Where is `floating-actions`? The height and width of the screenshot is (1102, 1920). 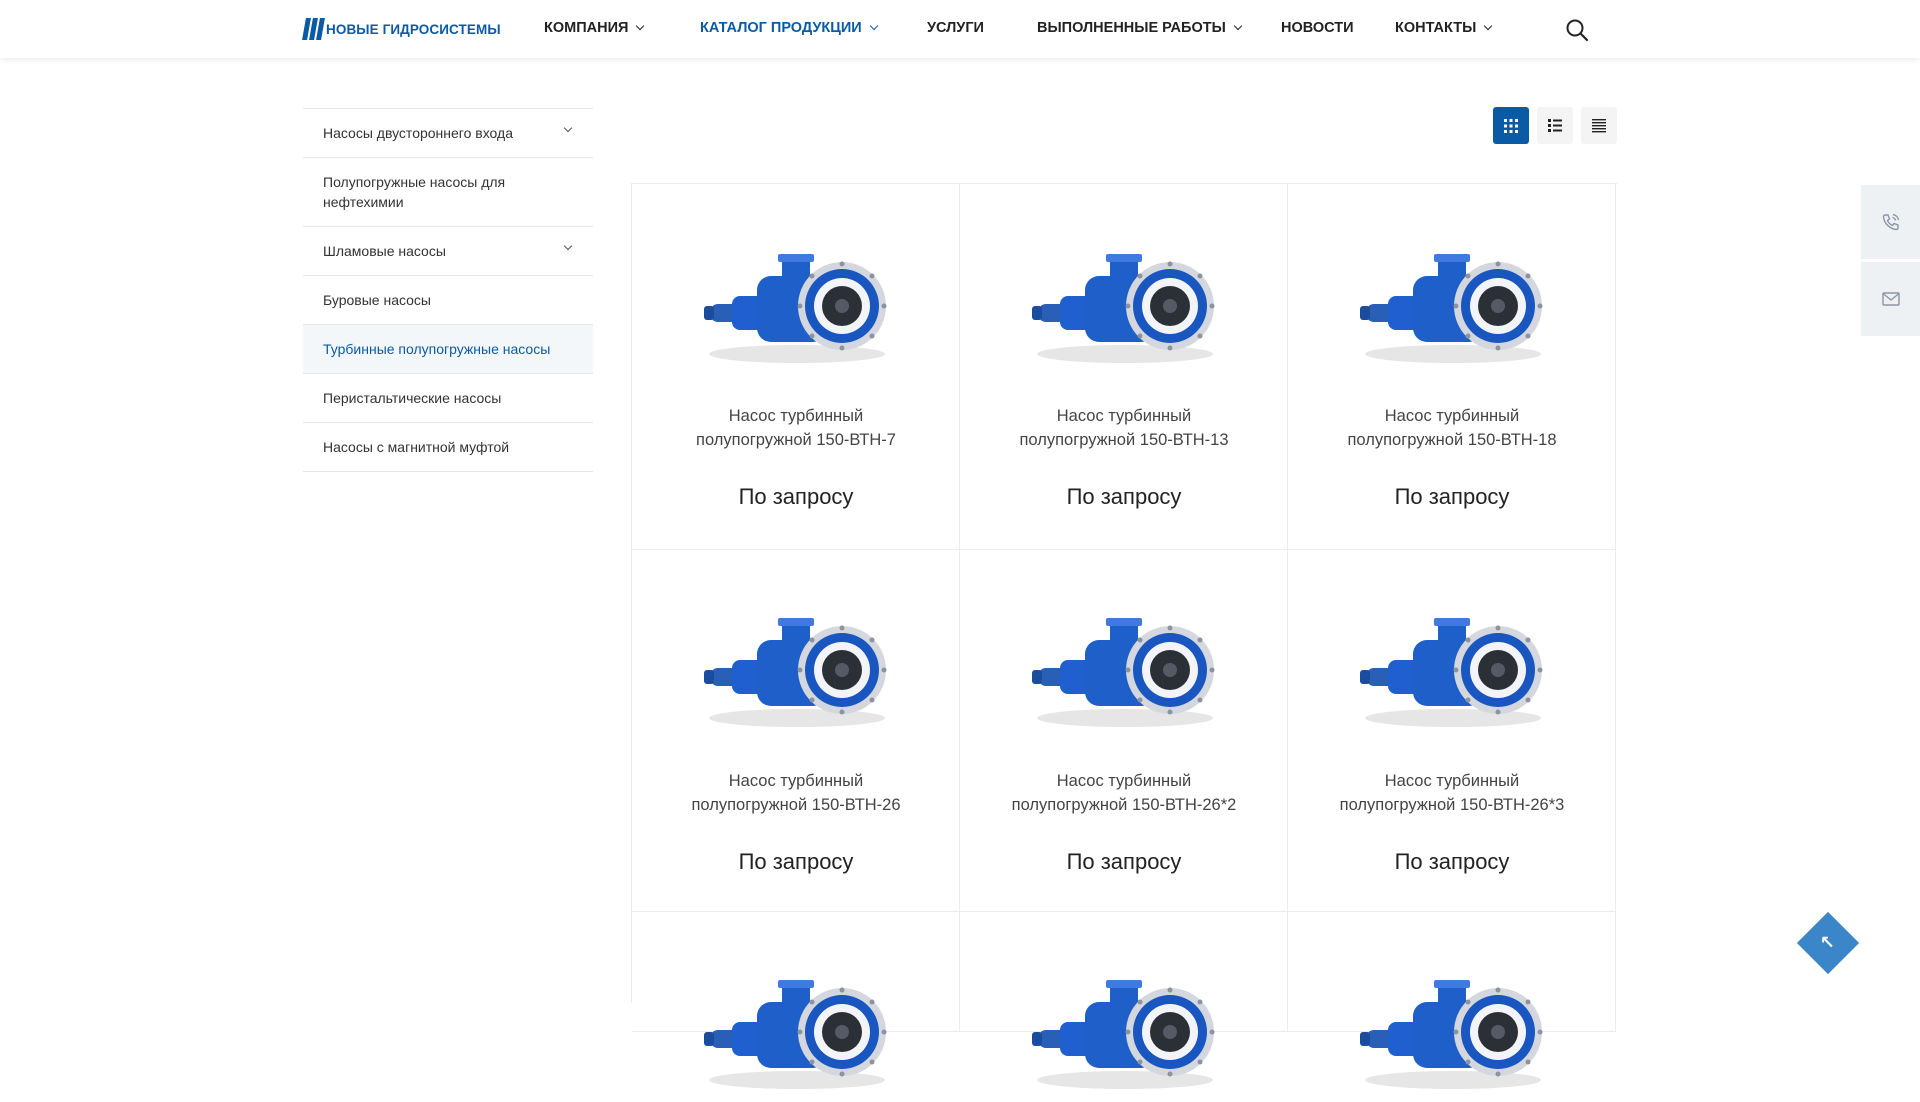 floating-actions is located at coordinates (1890, 262).